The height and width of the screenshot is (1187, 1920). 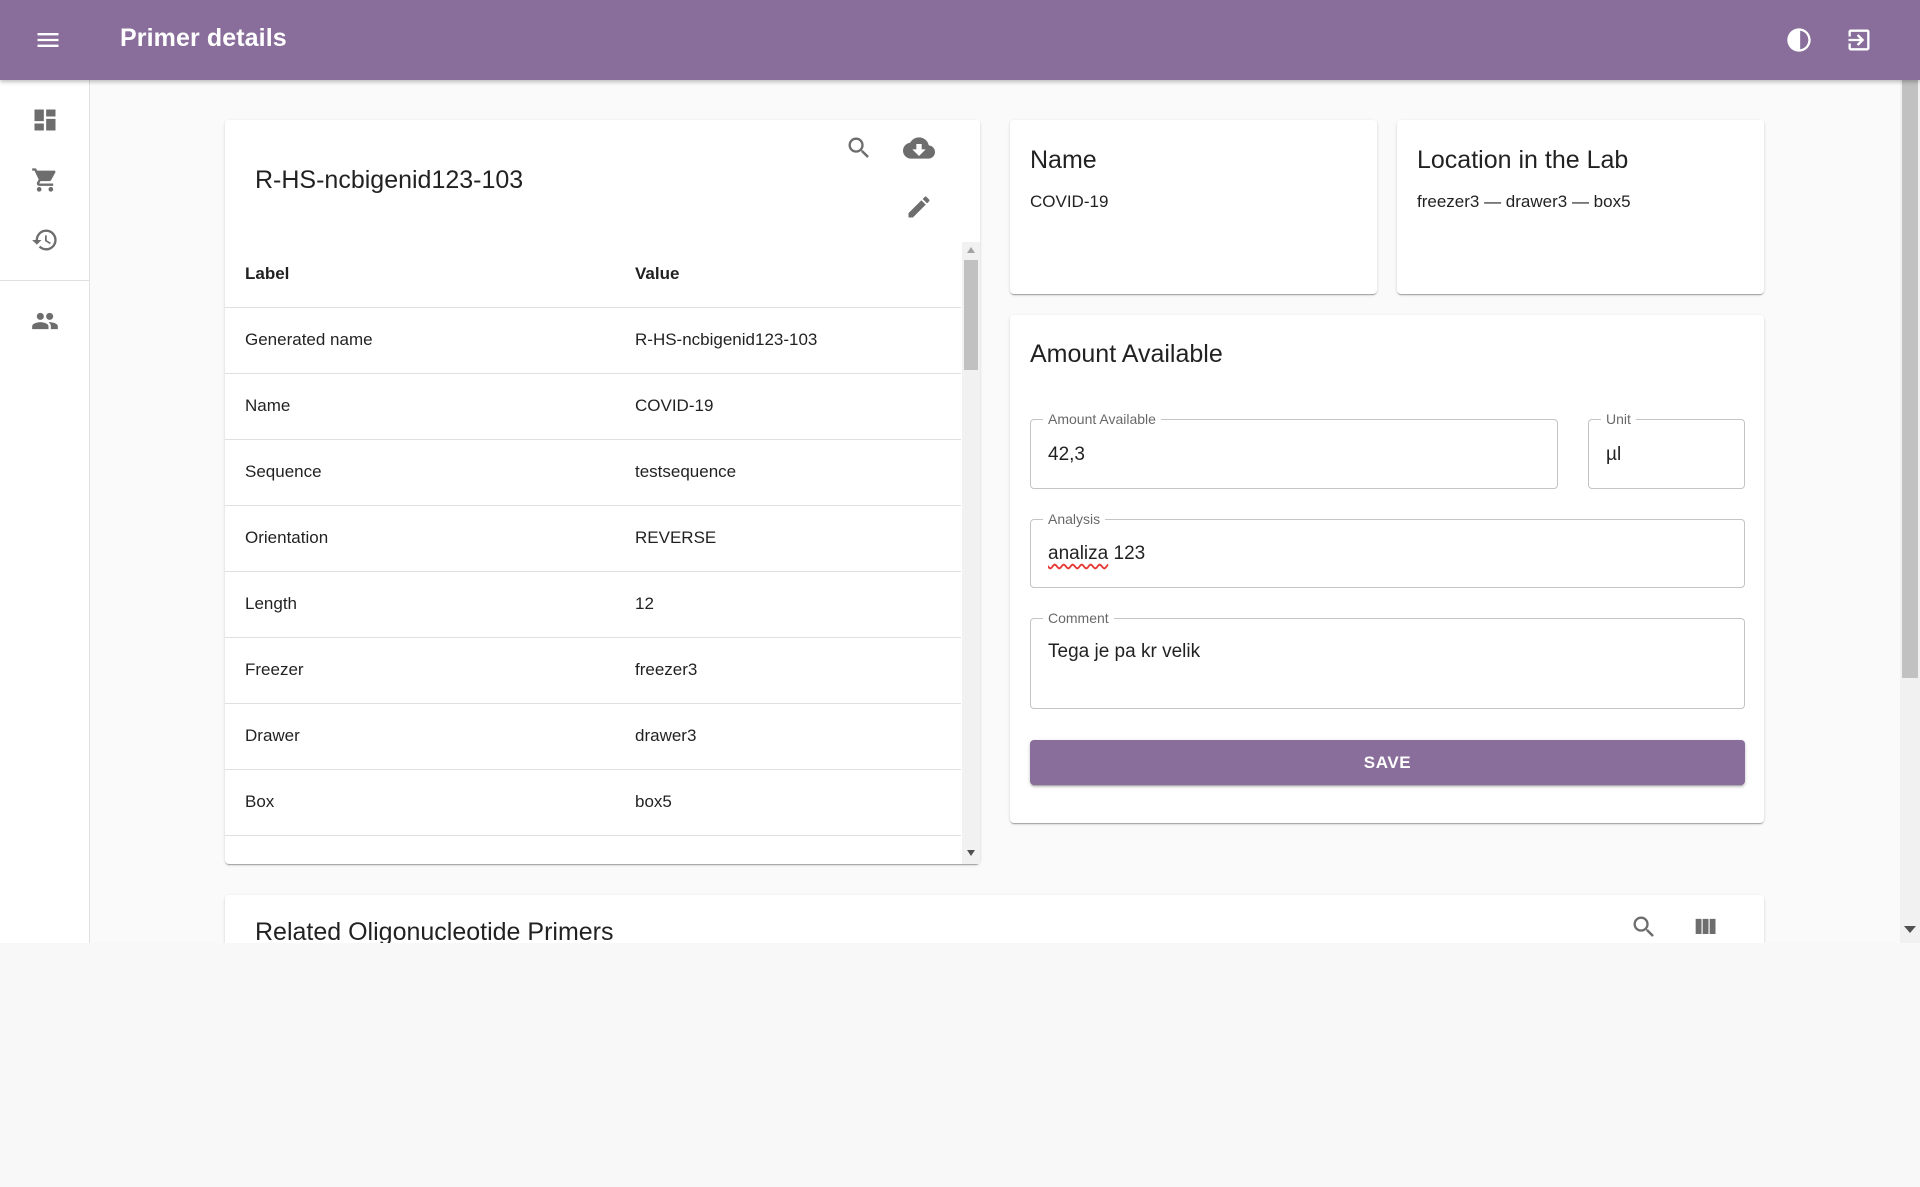 What do you see at coordinates (309, 339) in the screenshot?
I see `row-label: Generated name` at bounding box center [309, 339].